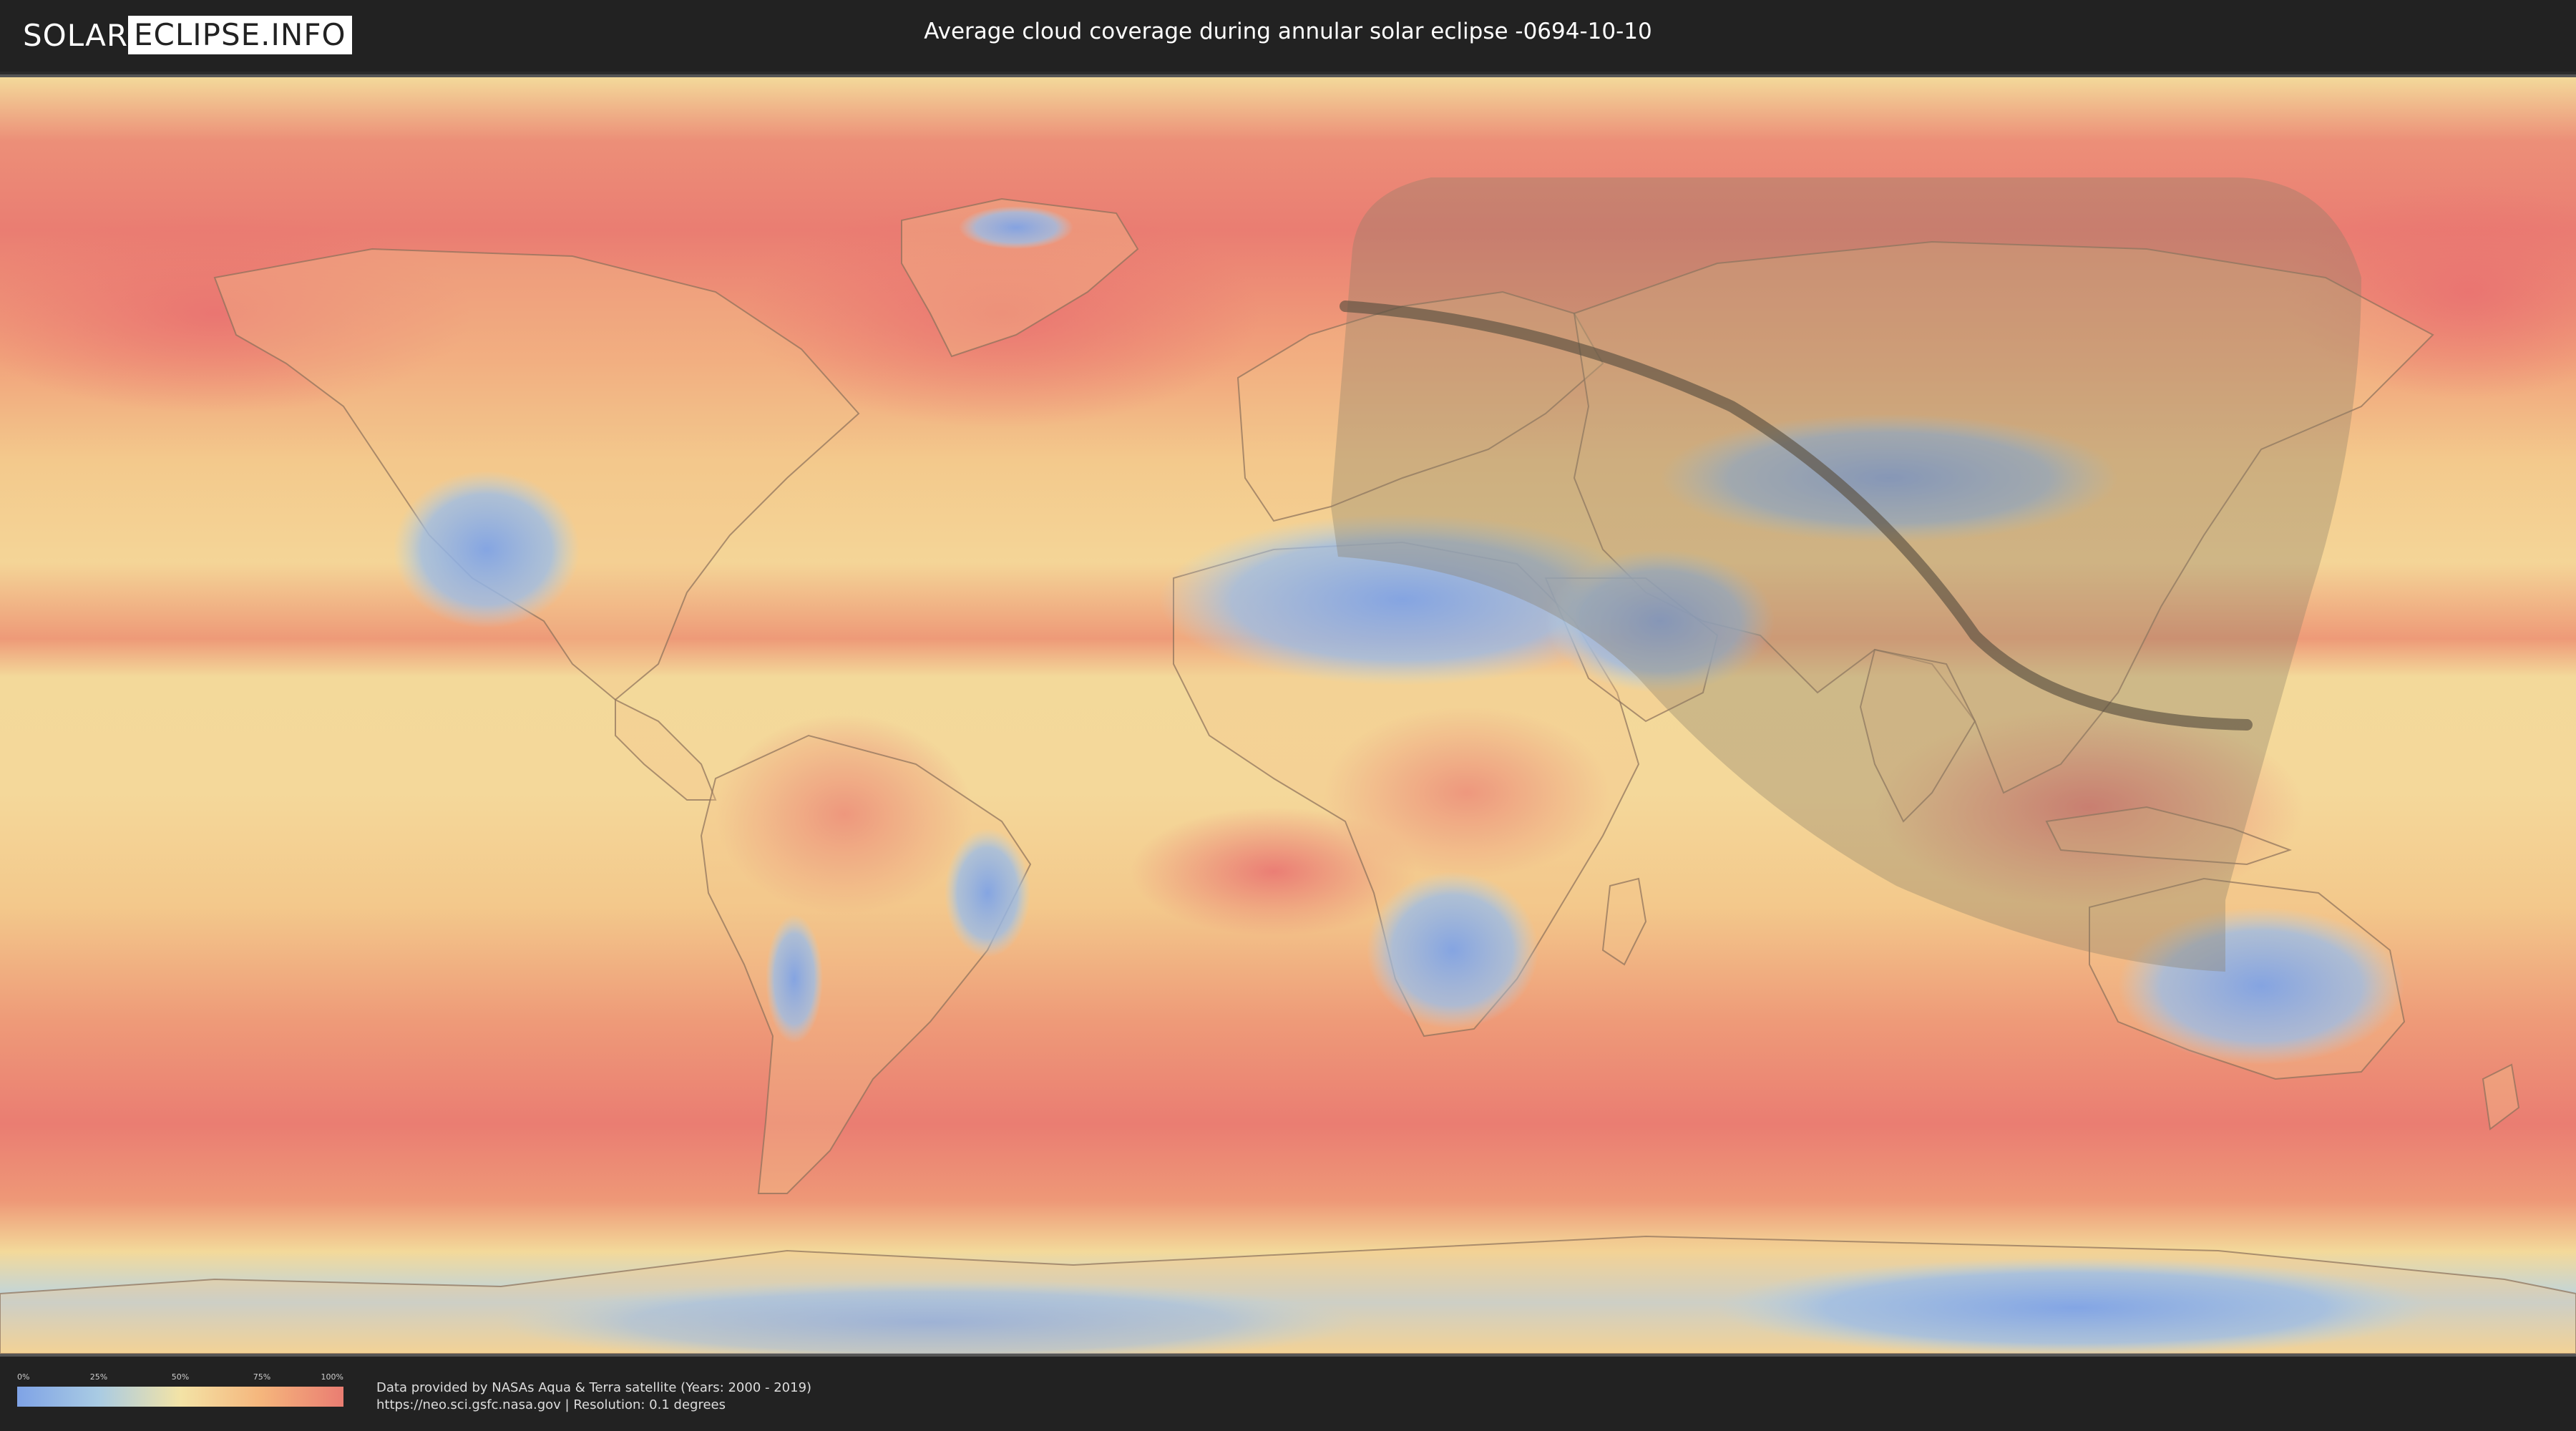 This screenshot has width=2576, height=1431. I want to click on legend-tick-75: 75%, so click(262, 1377).